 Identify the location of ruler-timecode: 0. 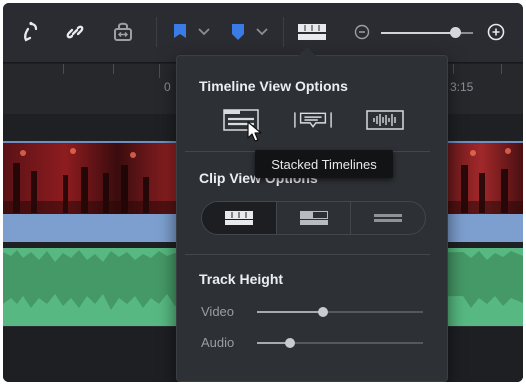
(167, 87).